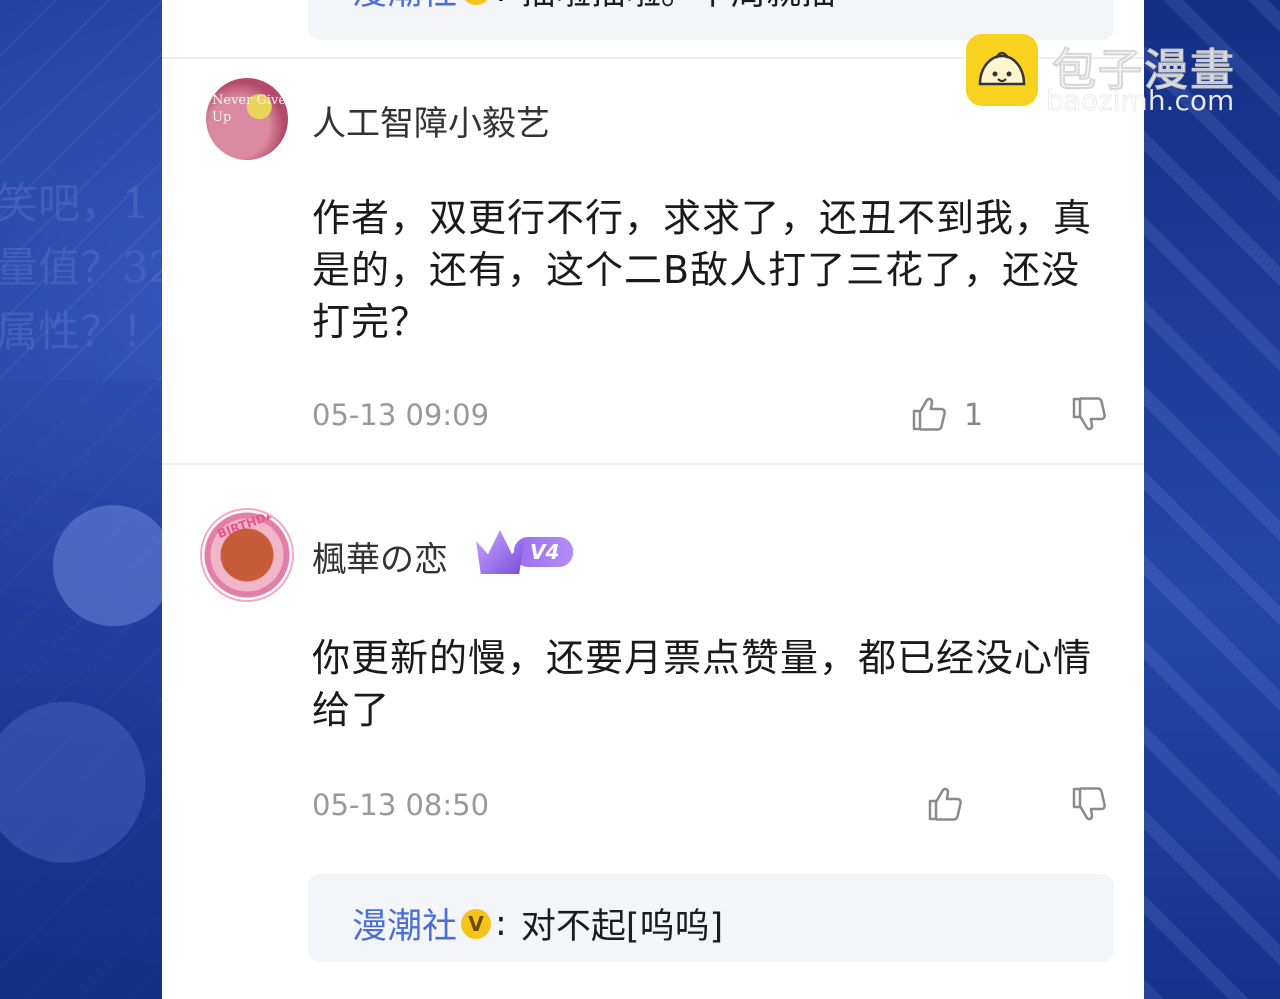  I want to click on username: 人工智障小毅艺, so click(431, 120).